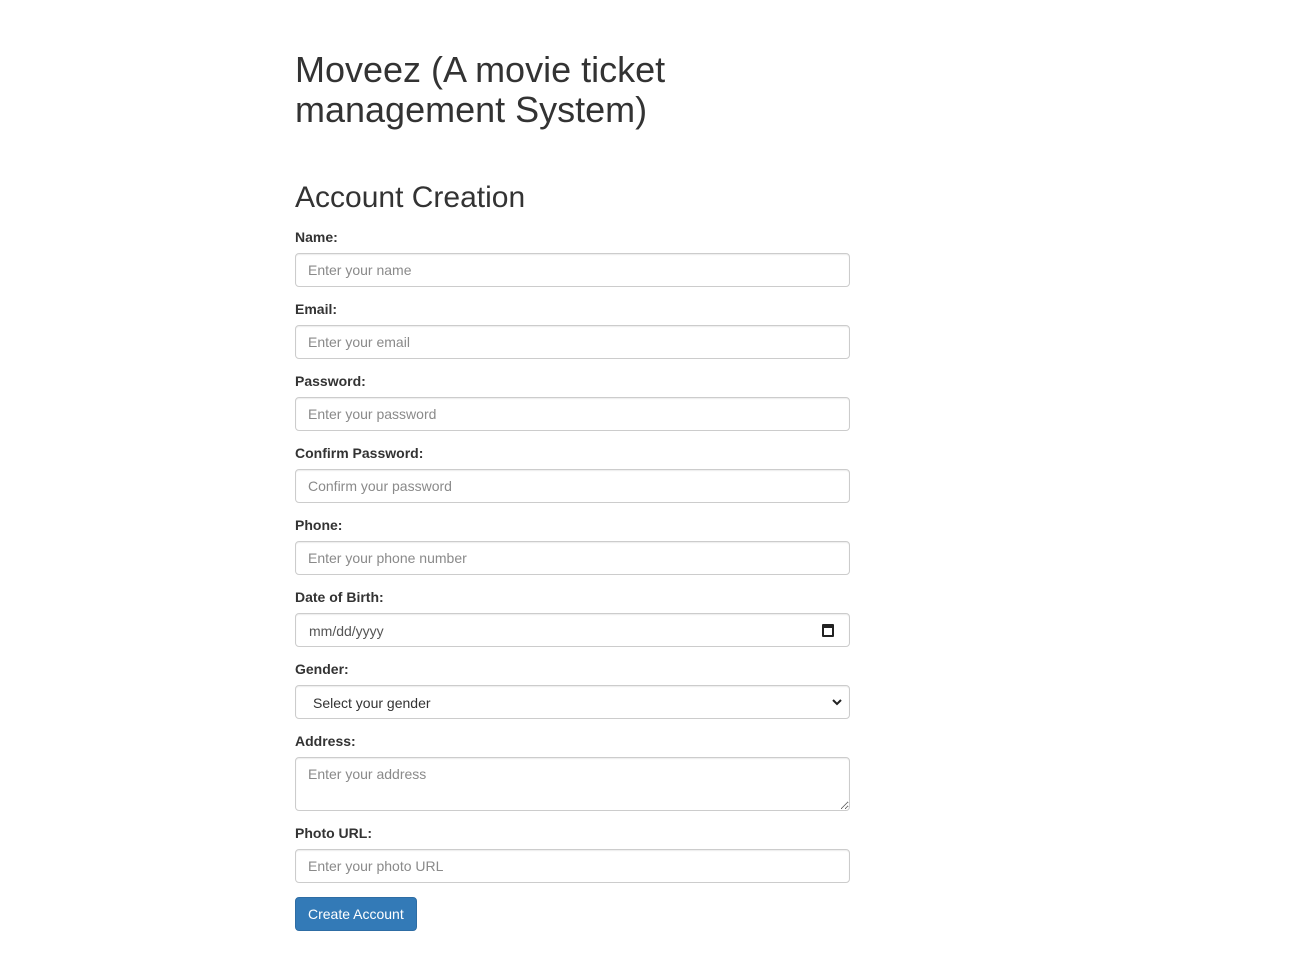 This screenshot has width=1310, height=967. Describe the element at coordinates (572, 270) in the screenshot. I see `name-input` at that location.